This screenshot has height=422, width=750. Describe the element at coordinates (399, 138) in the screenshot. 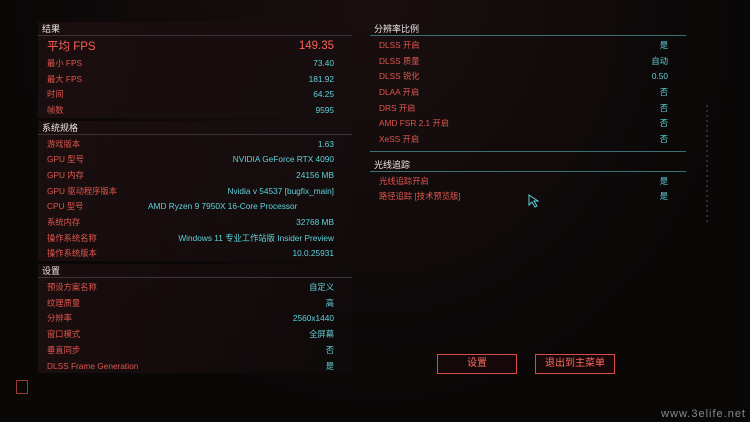

I see `scaling-label: XeSS 开启` at that location.